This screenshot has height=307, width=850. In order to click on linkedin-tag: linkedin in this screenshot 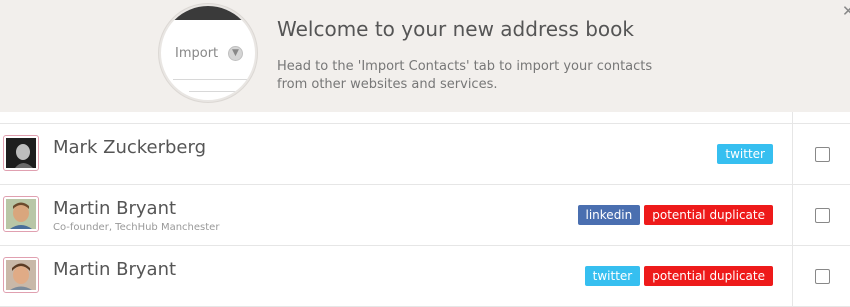, I will do `click(609, 215)`.